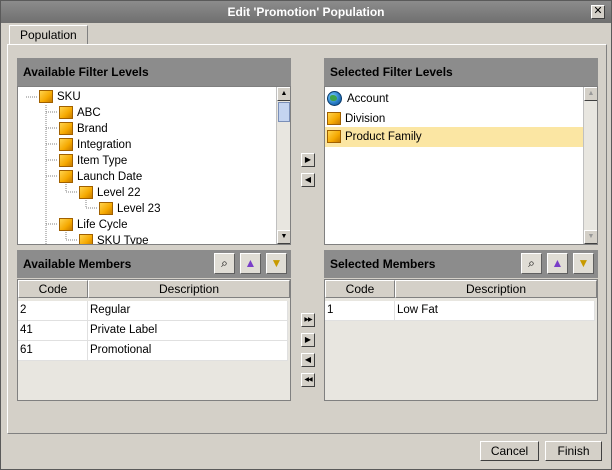 This screenshot has width=612, height=470. I want to click on tree-node-level-22: Level 22, so click(109, 193).